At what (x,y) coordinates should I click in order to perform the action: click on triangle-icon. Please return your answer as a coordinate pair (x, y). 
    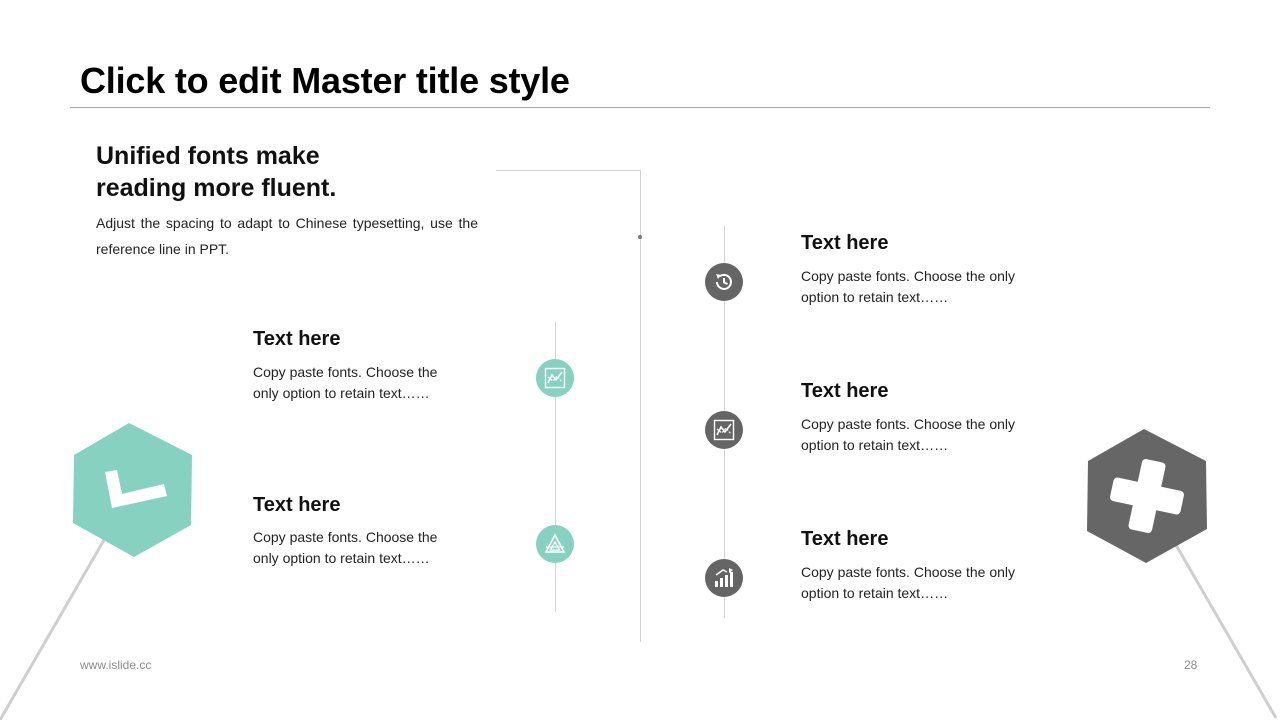
    Looking at the image, I should click on (555, 543).